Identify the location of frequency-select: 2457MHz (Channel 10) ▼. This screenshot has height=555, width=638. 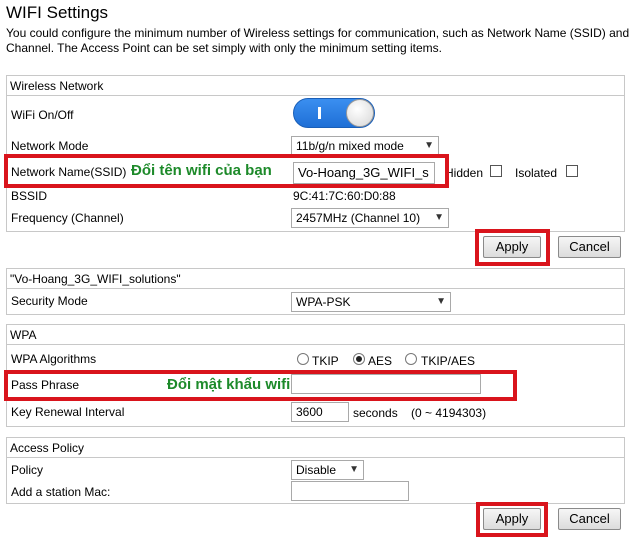
(370, 218).